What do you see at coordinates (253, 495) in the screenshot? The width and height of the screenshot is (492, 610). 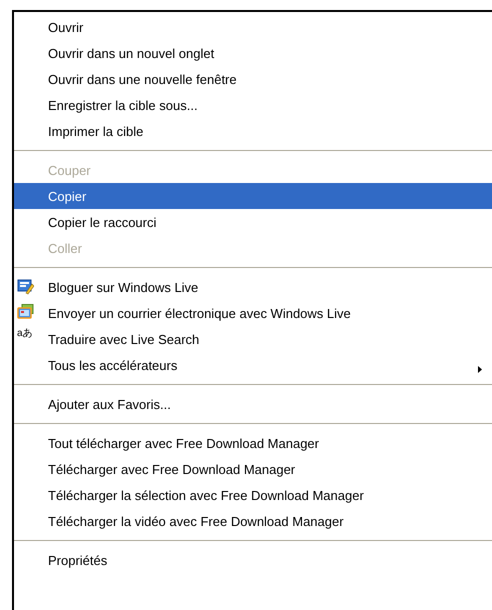 I see `menu-item: Télécharger la sélection avec Free Download Manager` at bounding box center [253, 495].